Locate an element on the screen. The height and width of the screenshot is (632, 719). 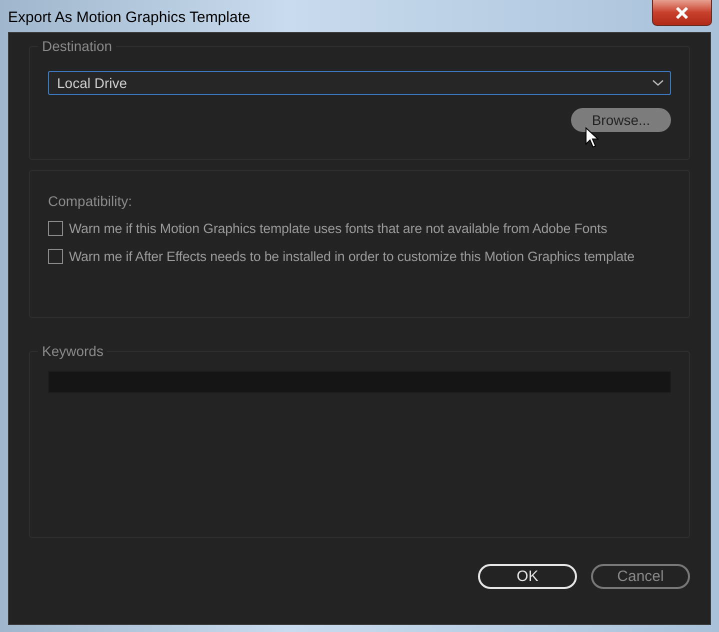
keywords-label: Keywords is located at coordinates (73, 351).